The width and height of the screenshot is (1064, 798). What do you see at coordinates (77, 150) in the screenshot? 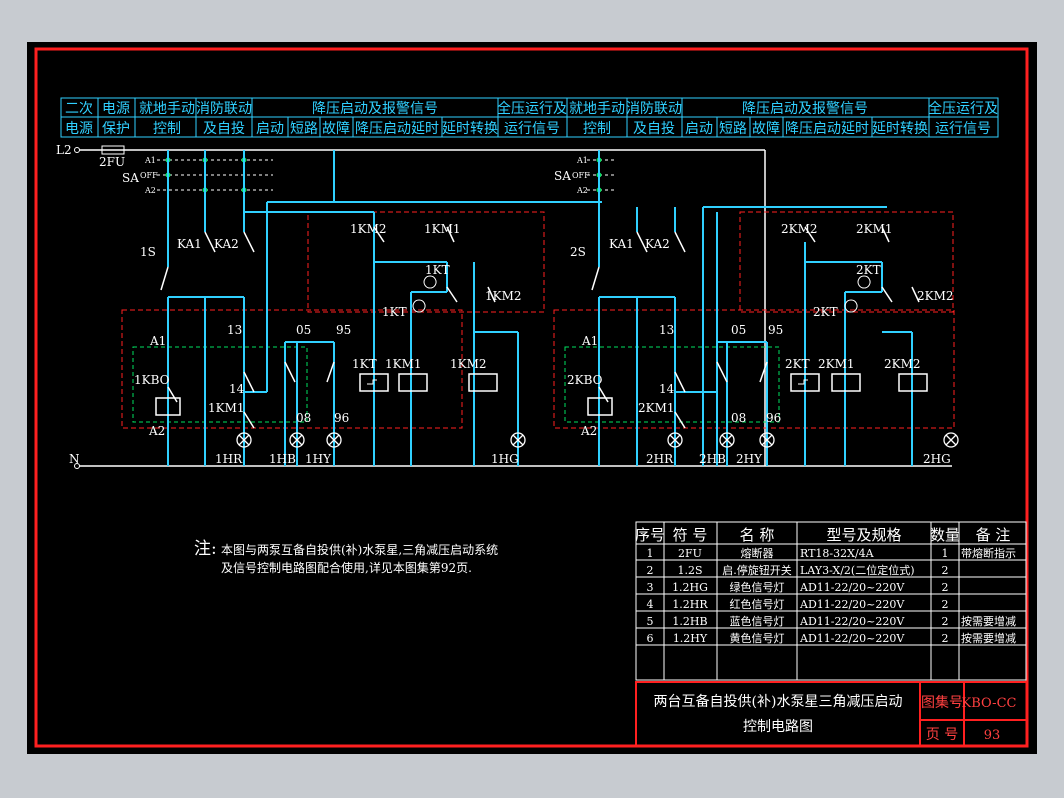
I see `terminal-l2` at bounding box center [77, 150].